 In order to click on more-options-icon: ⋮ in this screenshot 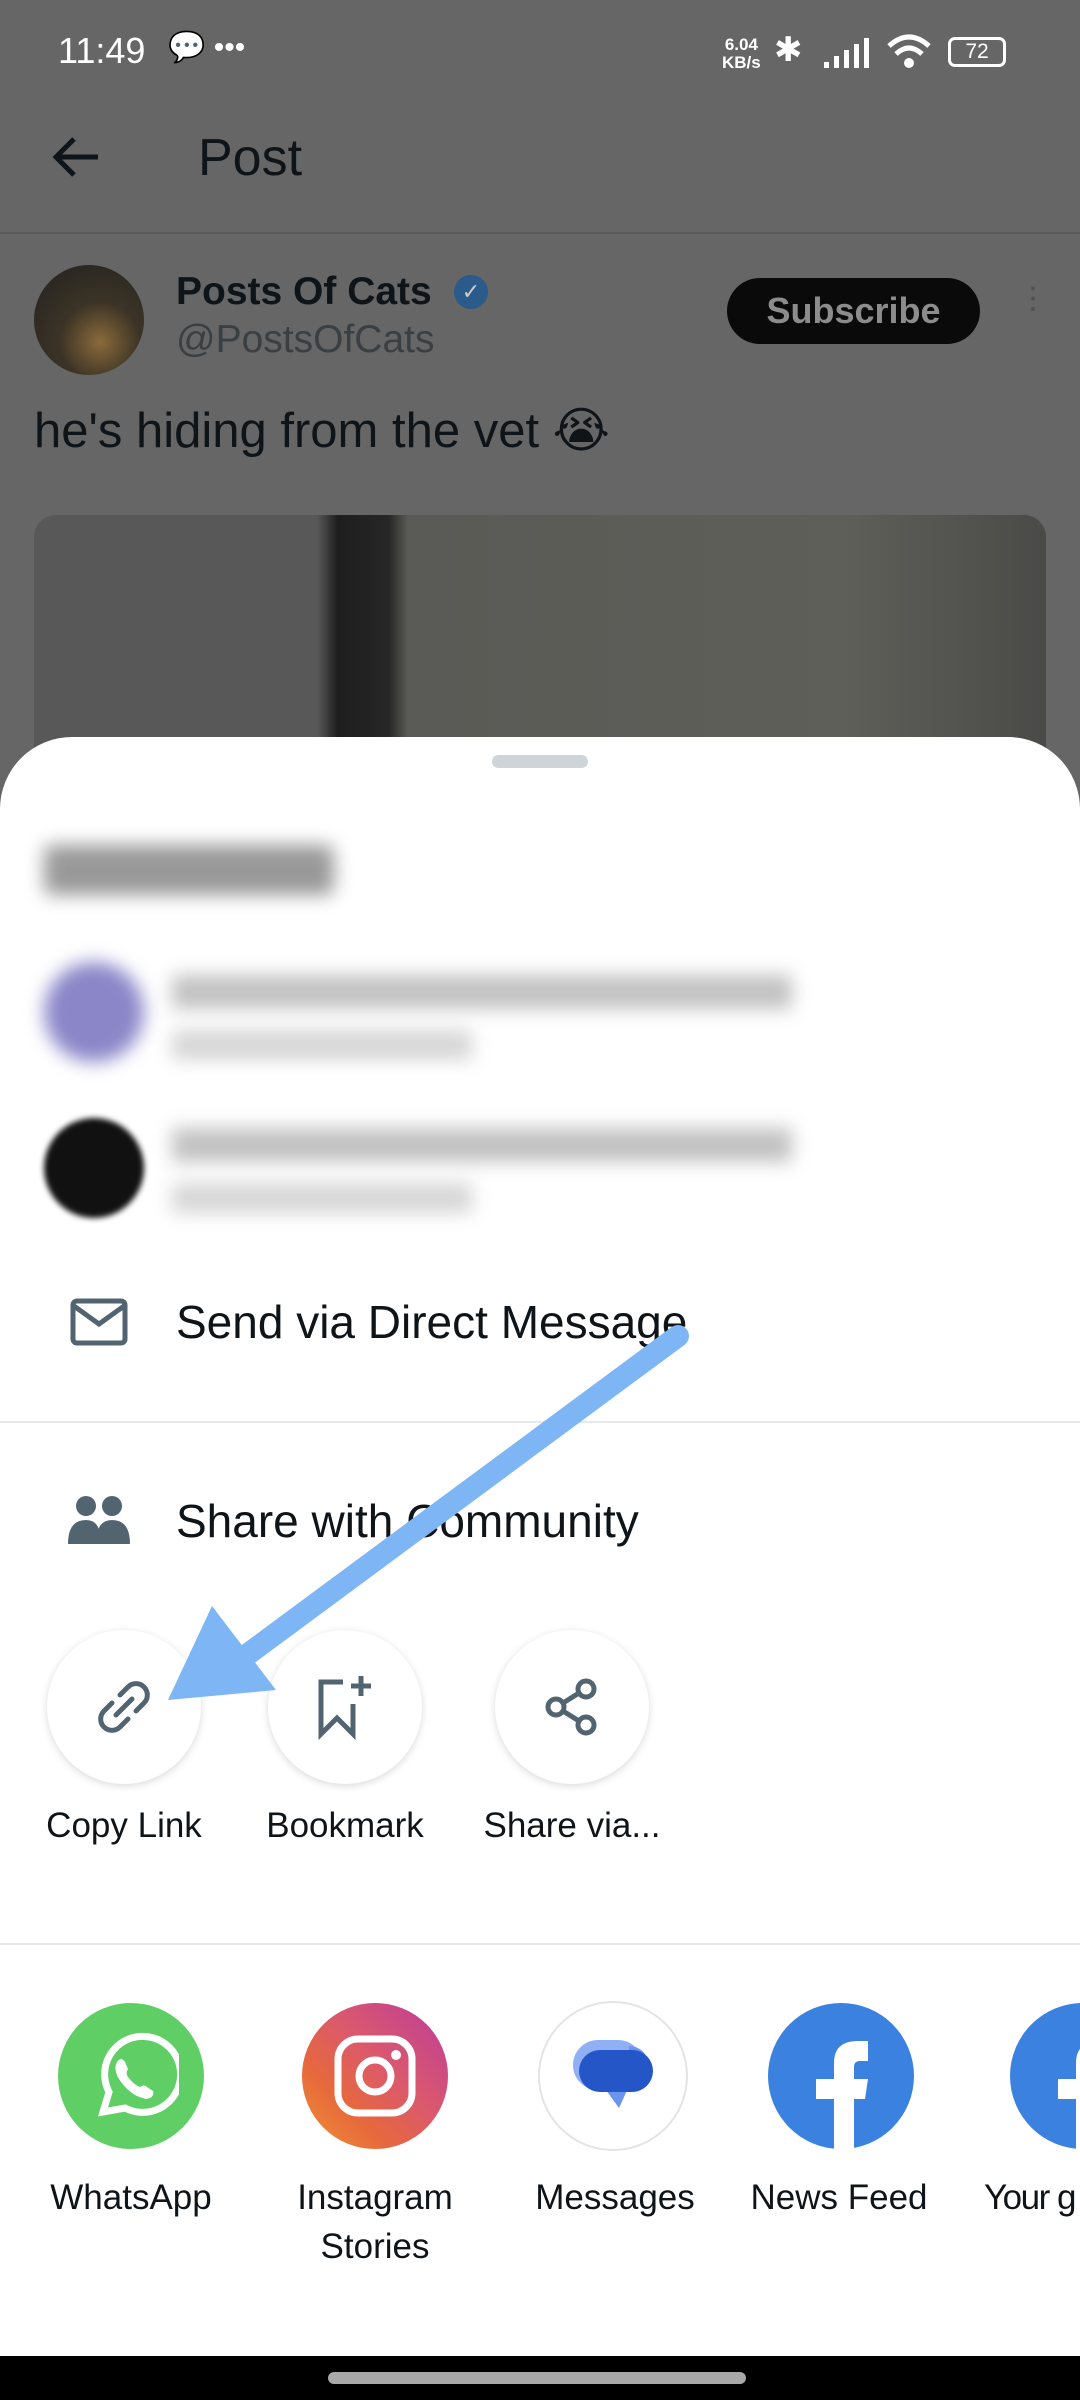, I will do `click(1033, 299)`.